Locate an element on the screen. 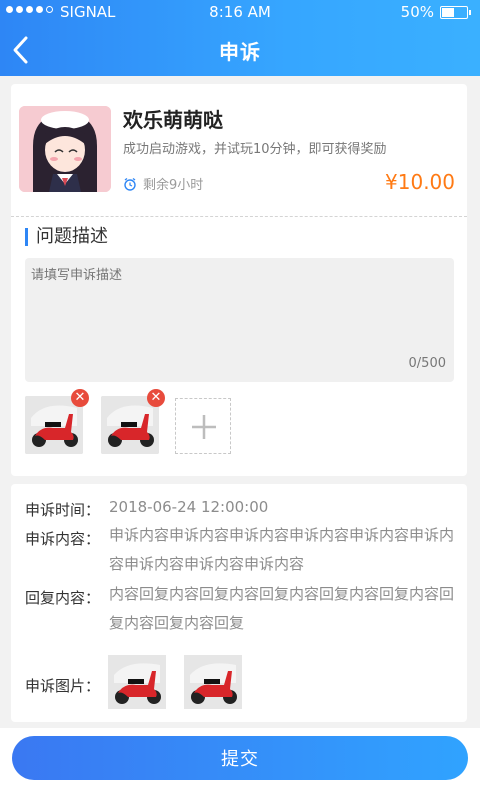 The height and width of the screenshot is (800, 480). header-bar: SIGNAL 8:16 AM 50% 申诉 is located at coordinates (240, 38).